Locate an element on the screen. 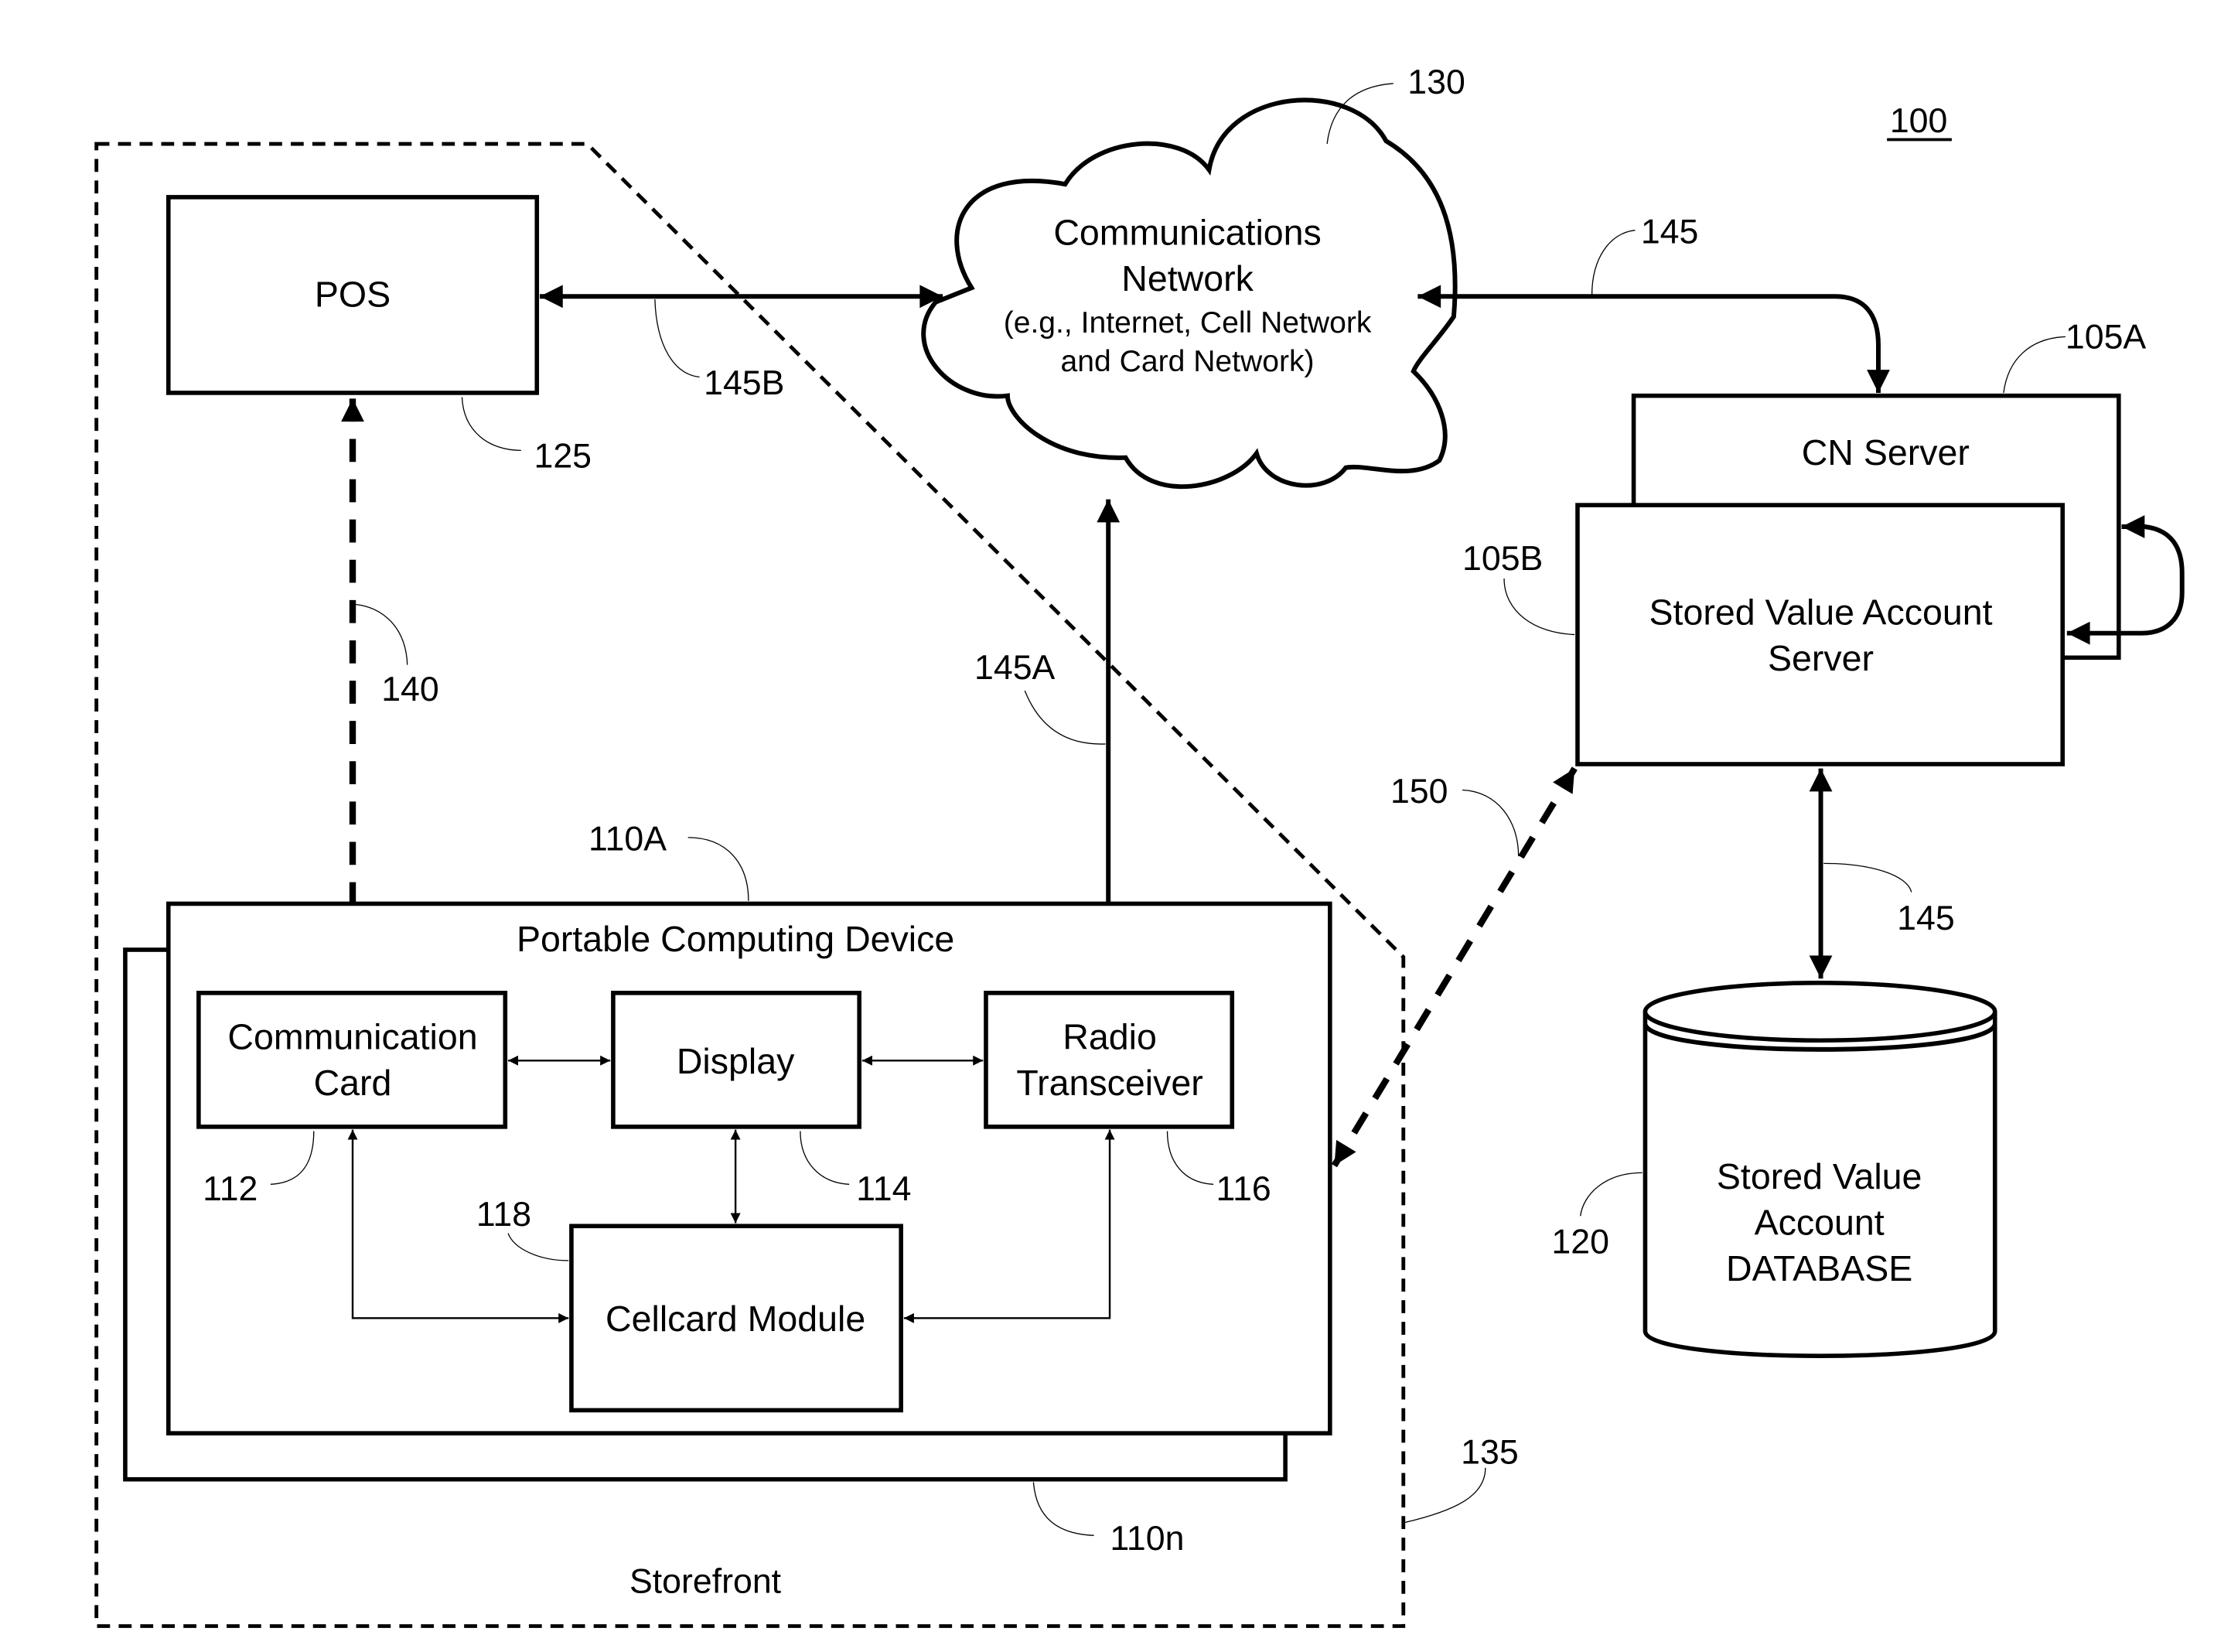 This screenshot has width=2231, height=1652. database-label-line1: Stored Value is located at coordinates (1819, 1176).